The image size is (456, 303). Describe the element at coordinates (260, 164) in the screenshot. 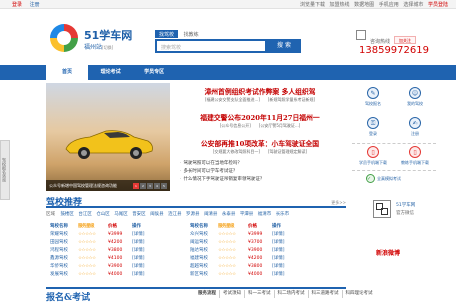

I see `list-item: 驾驶驾照可以在当地年检吗？` at that location.